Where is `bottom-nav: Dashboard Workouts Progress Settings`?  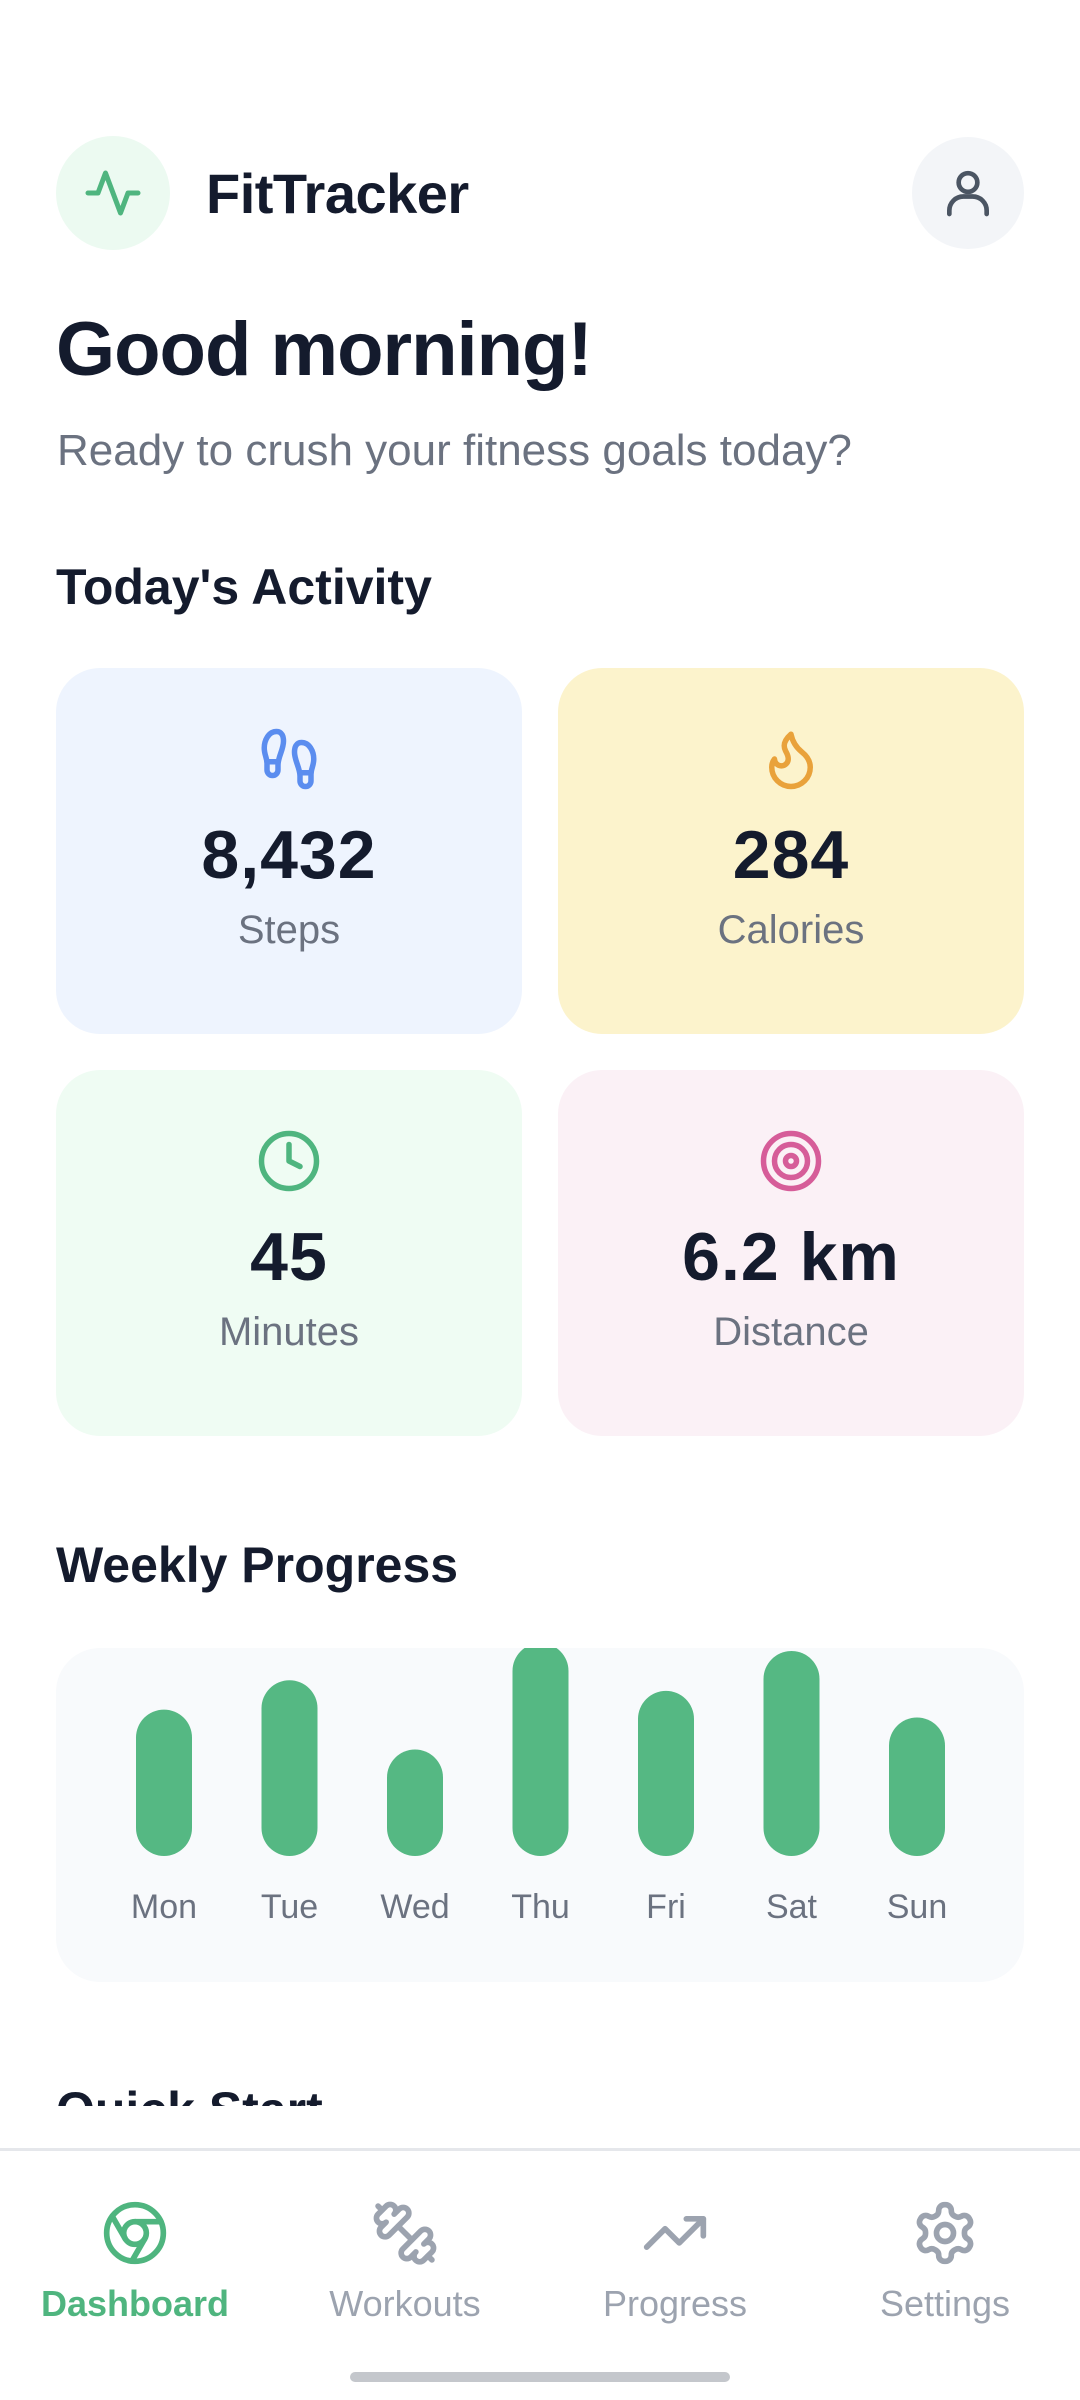 bottom-nav: Dashboard Workouts Progress Settings is located at coordinates (540, 2274).